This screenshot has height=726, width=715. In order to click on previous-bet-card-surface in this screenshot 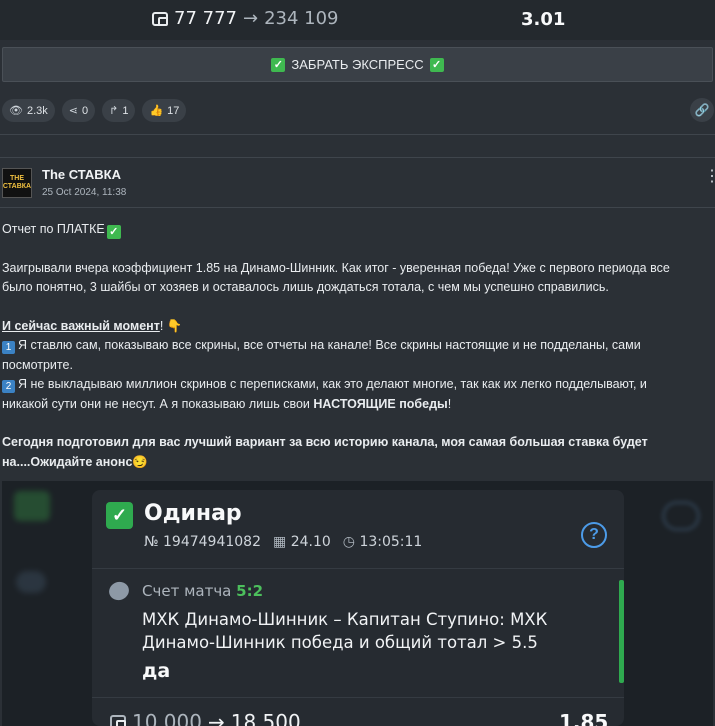, I will do `click(357, 20)`.